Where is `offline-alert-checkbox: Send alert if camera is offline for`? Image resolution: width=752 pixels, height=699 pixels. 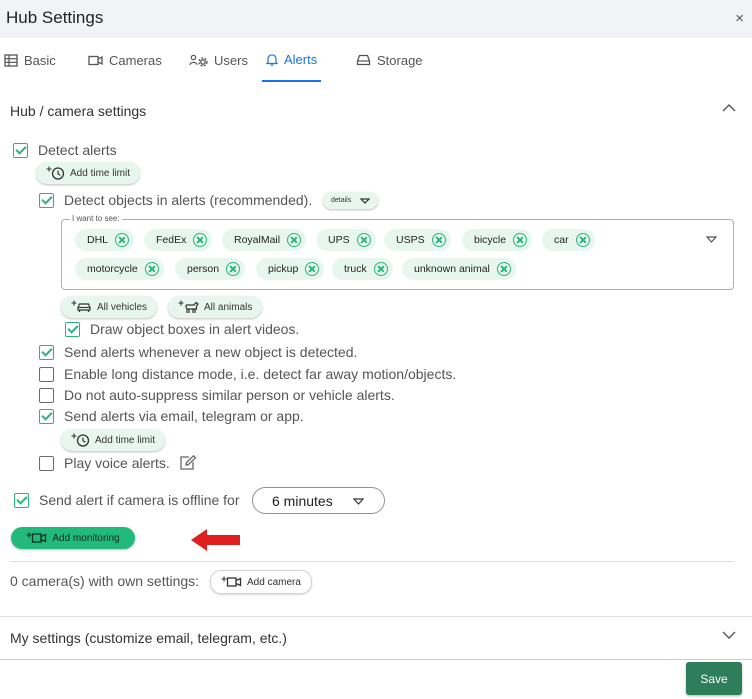 offline-alert-checkbox: Send alert if camera is offline for is located at coordinates (127, 500).